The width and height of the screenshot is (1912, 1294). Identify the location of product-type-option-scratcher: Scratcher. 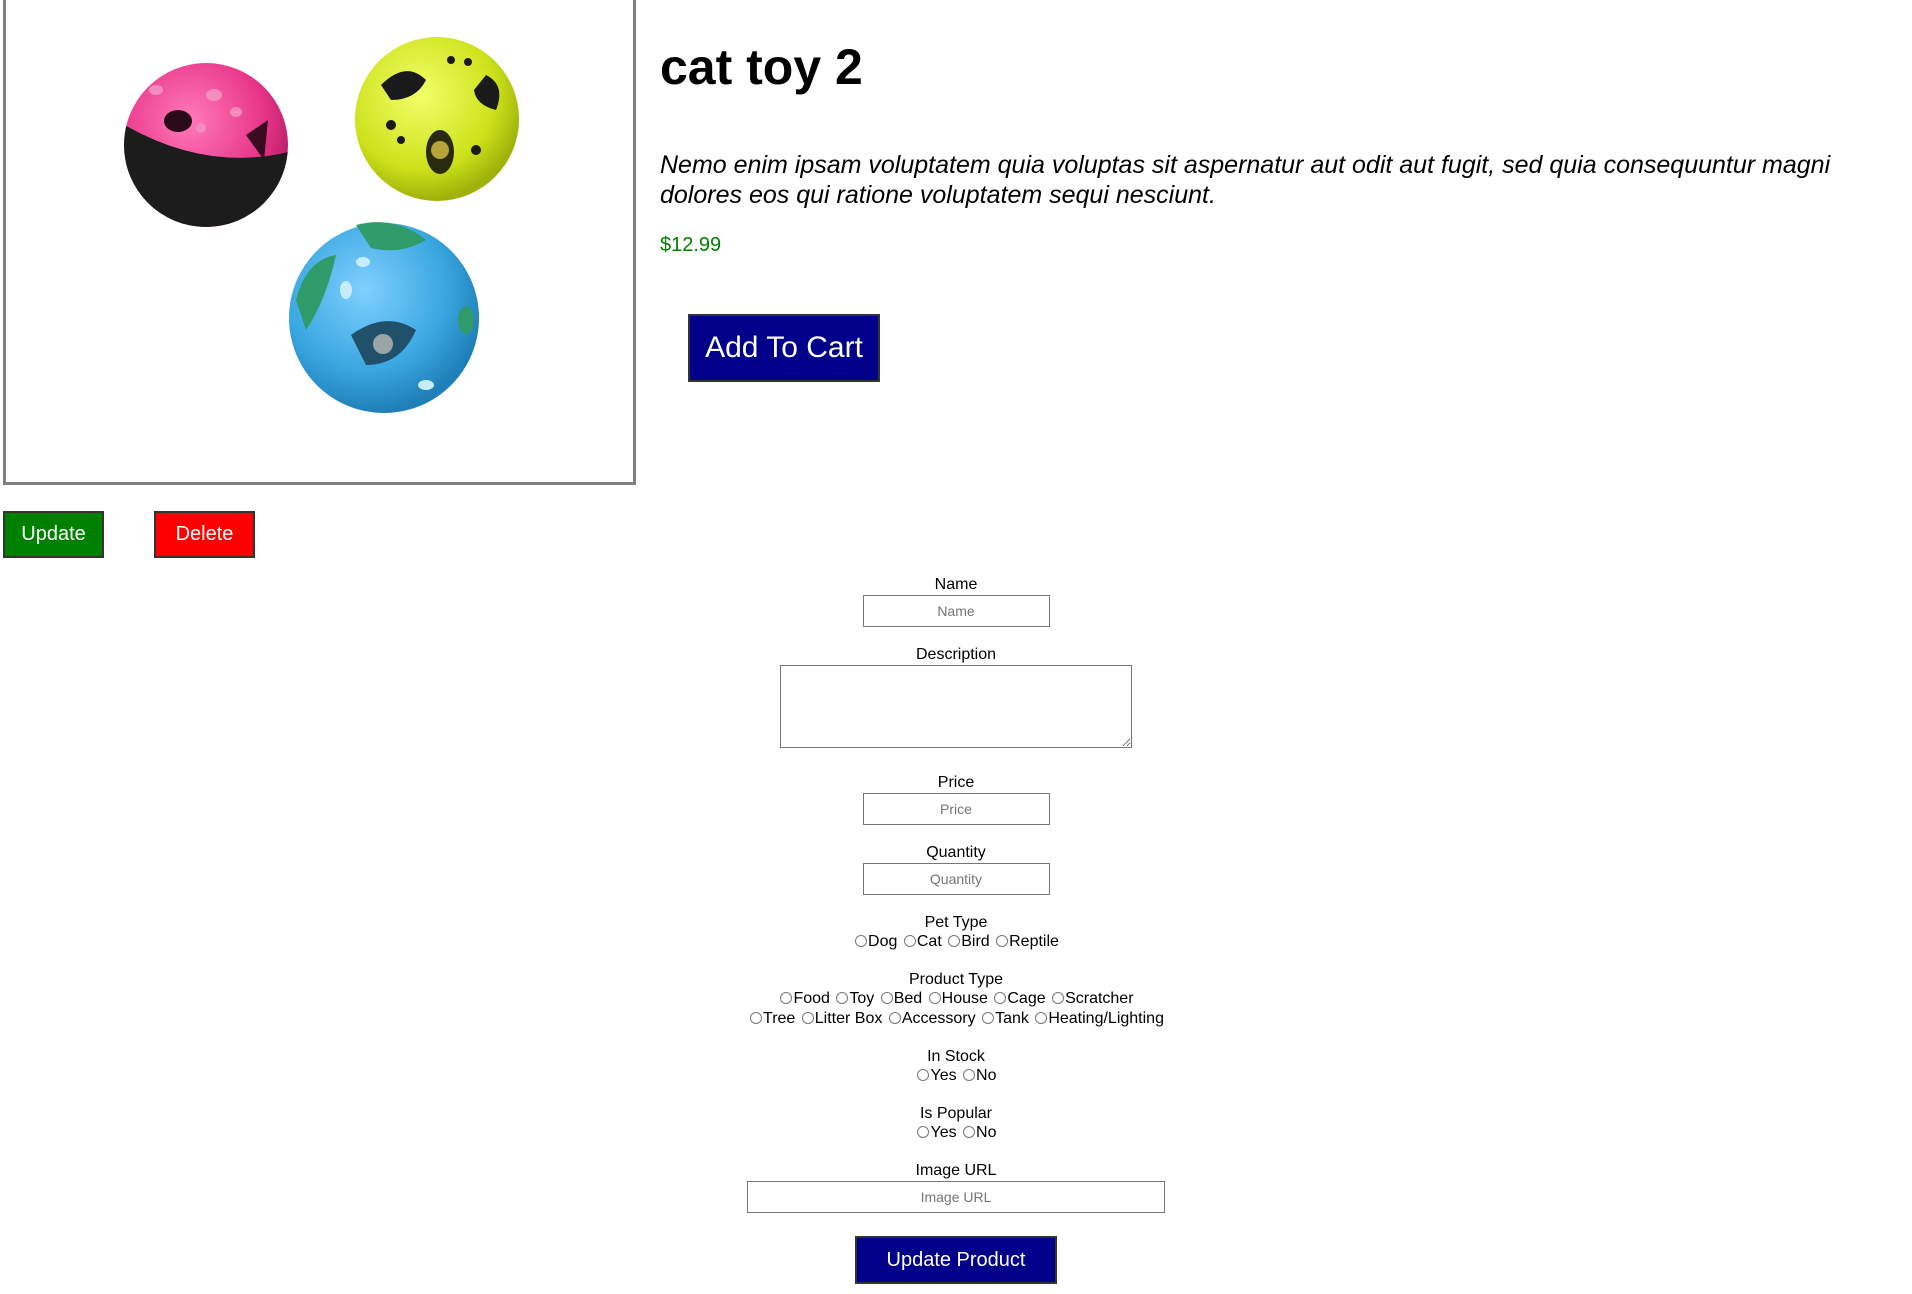
(1092, 998).